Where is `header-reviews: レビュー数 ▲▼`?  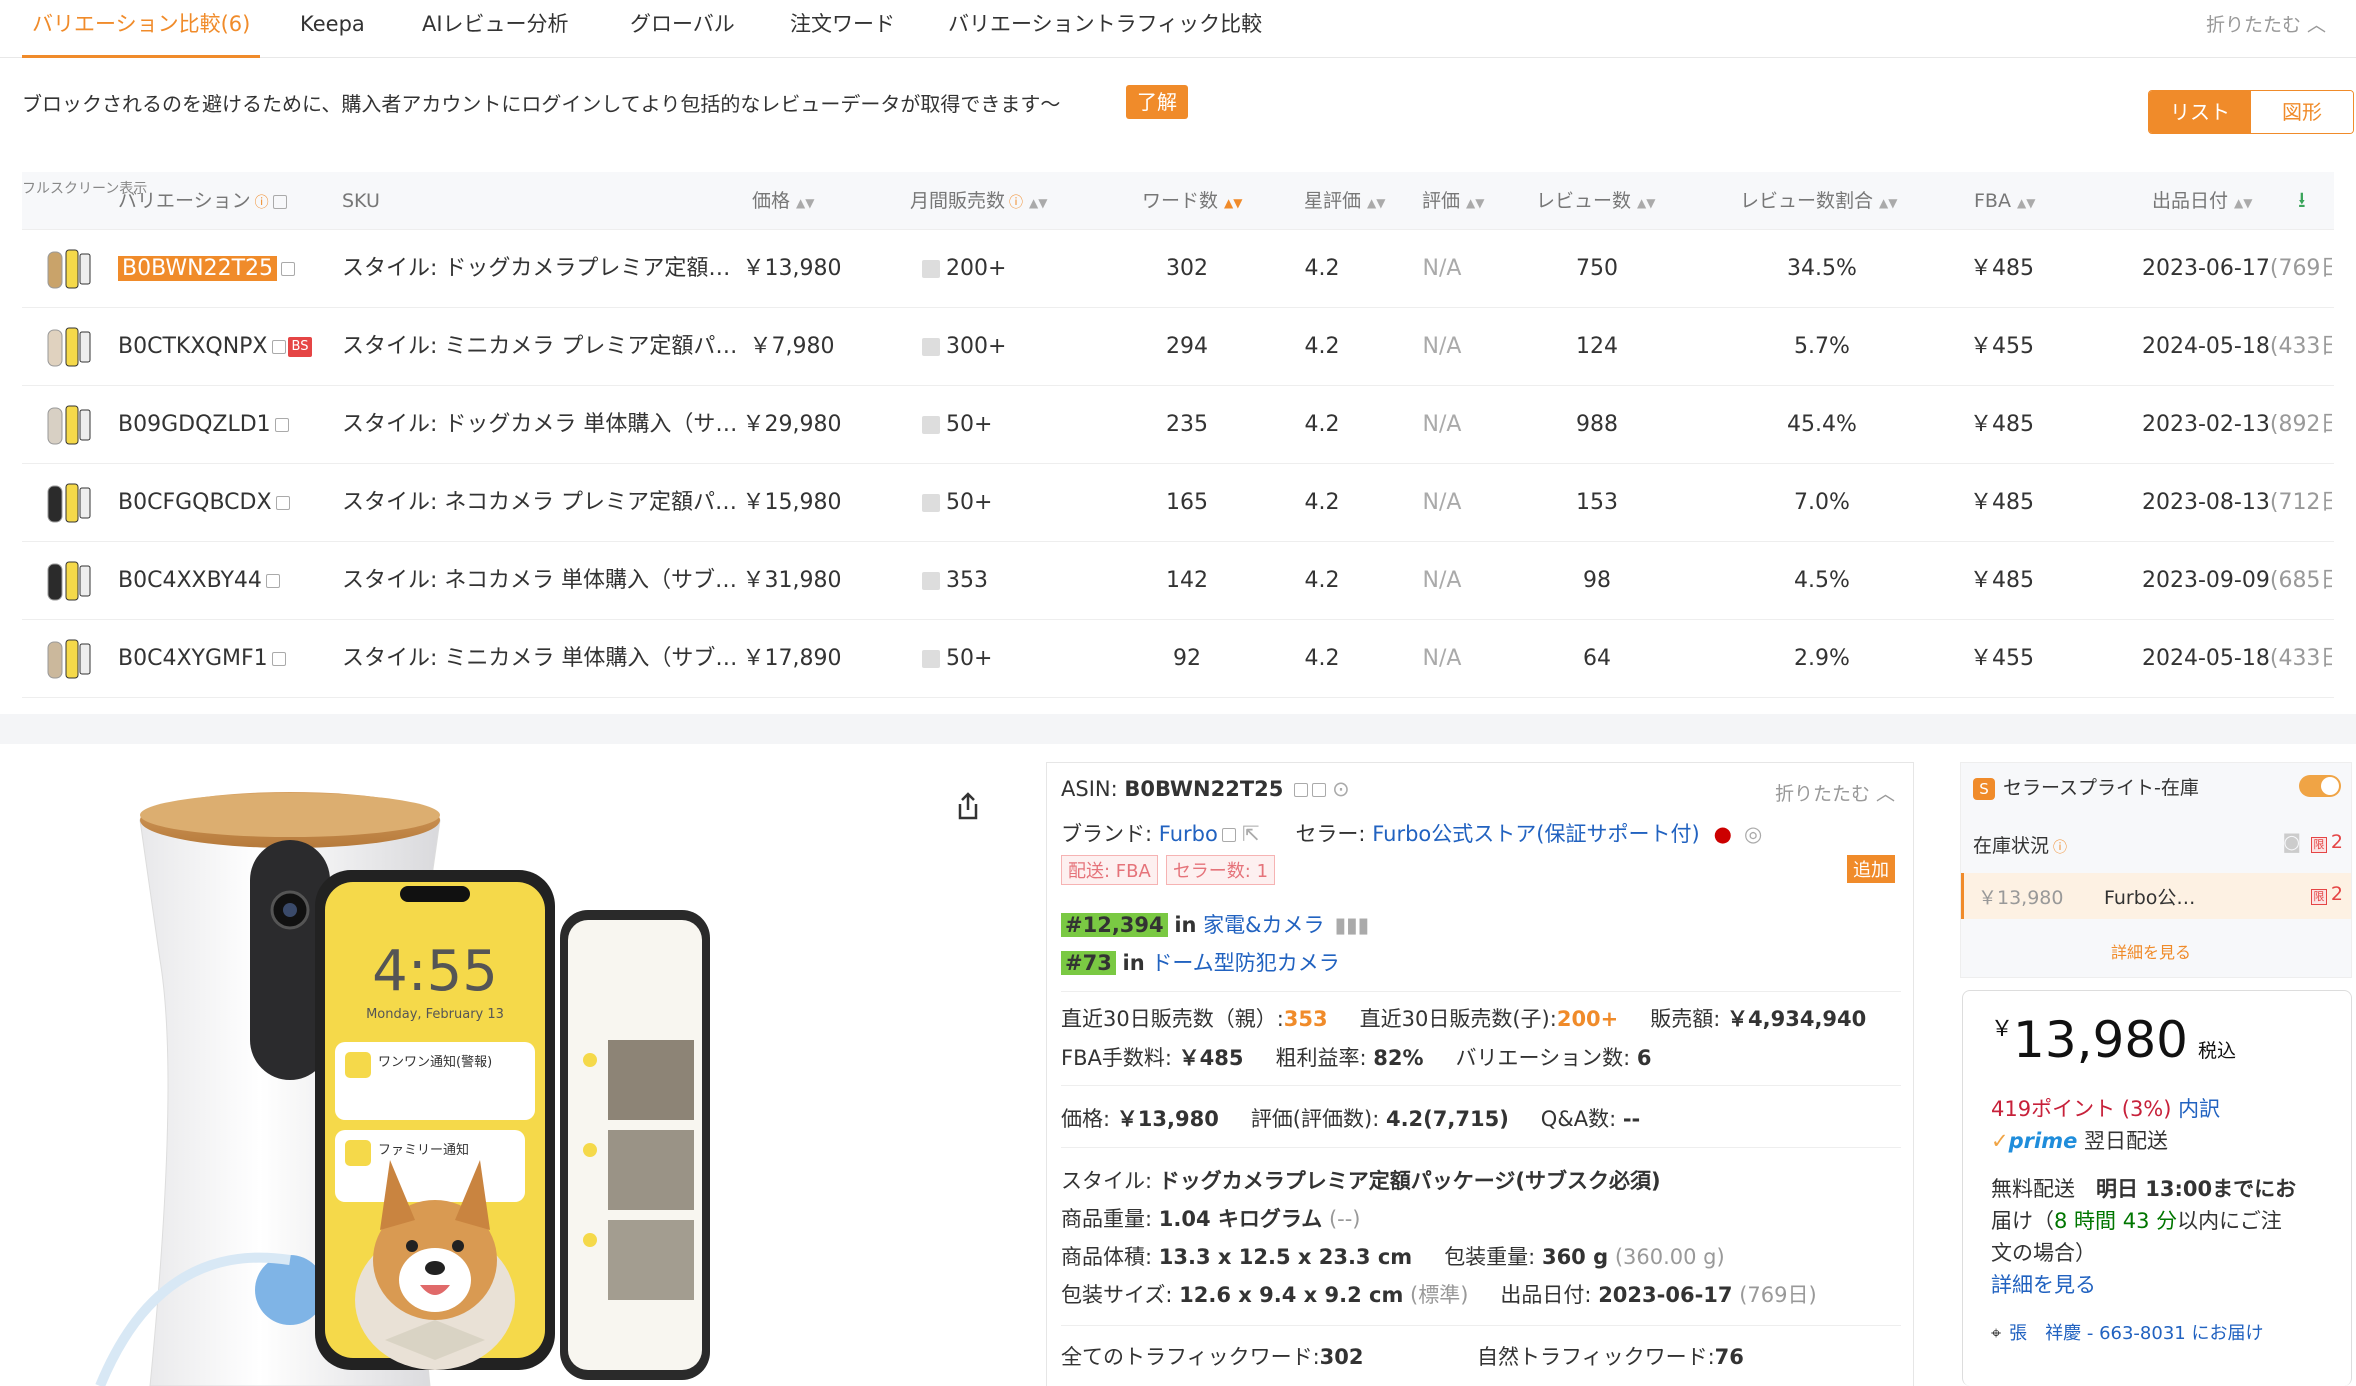
header-reviews: レビュー数 ▲▼ is located at coordinates (1595, 201).